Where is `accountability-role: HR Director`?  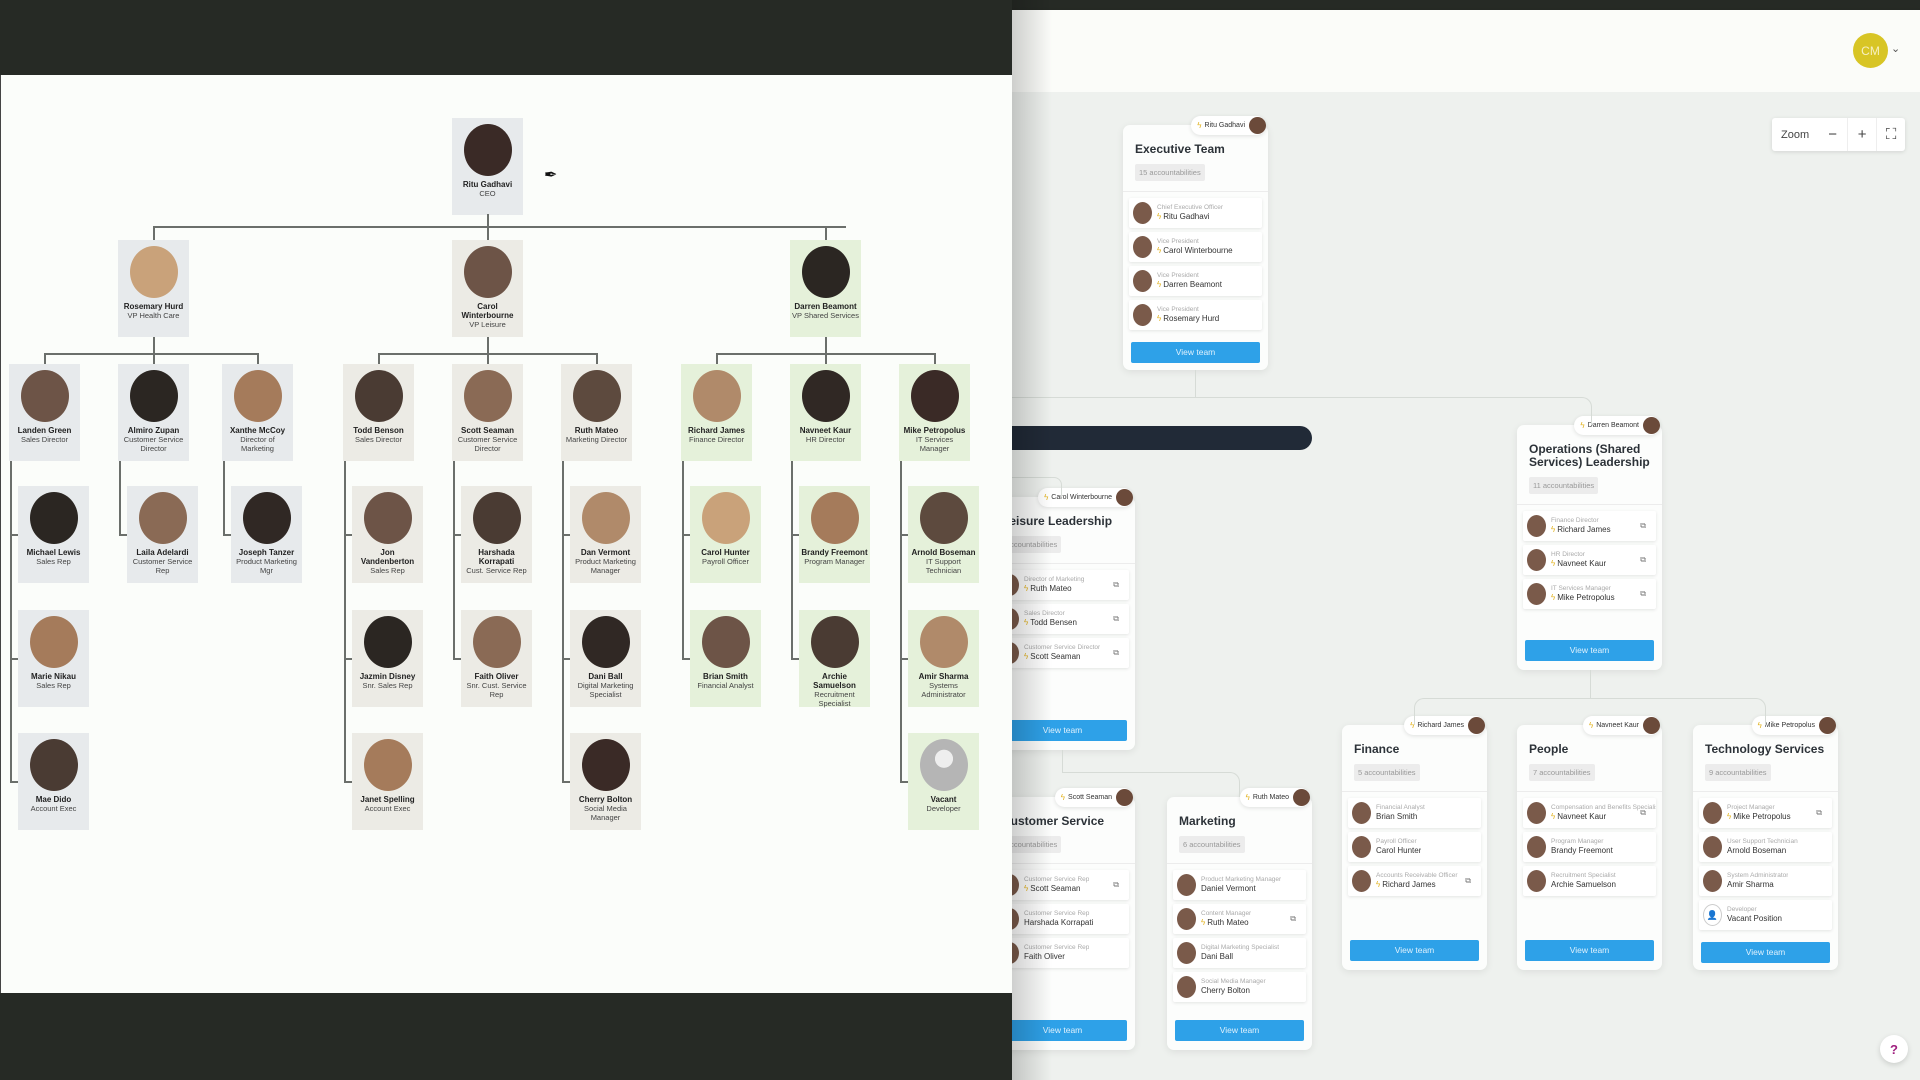
accountability-role: HR Director is located at coordinates (1568, 554).